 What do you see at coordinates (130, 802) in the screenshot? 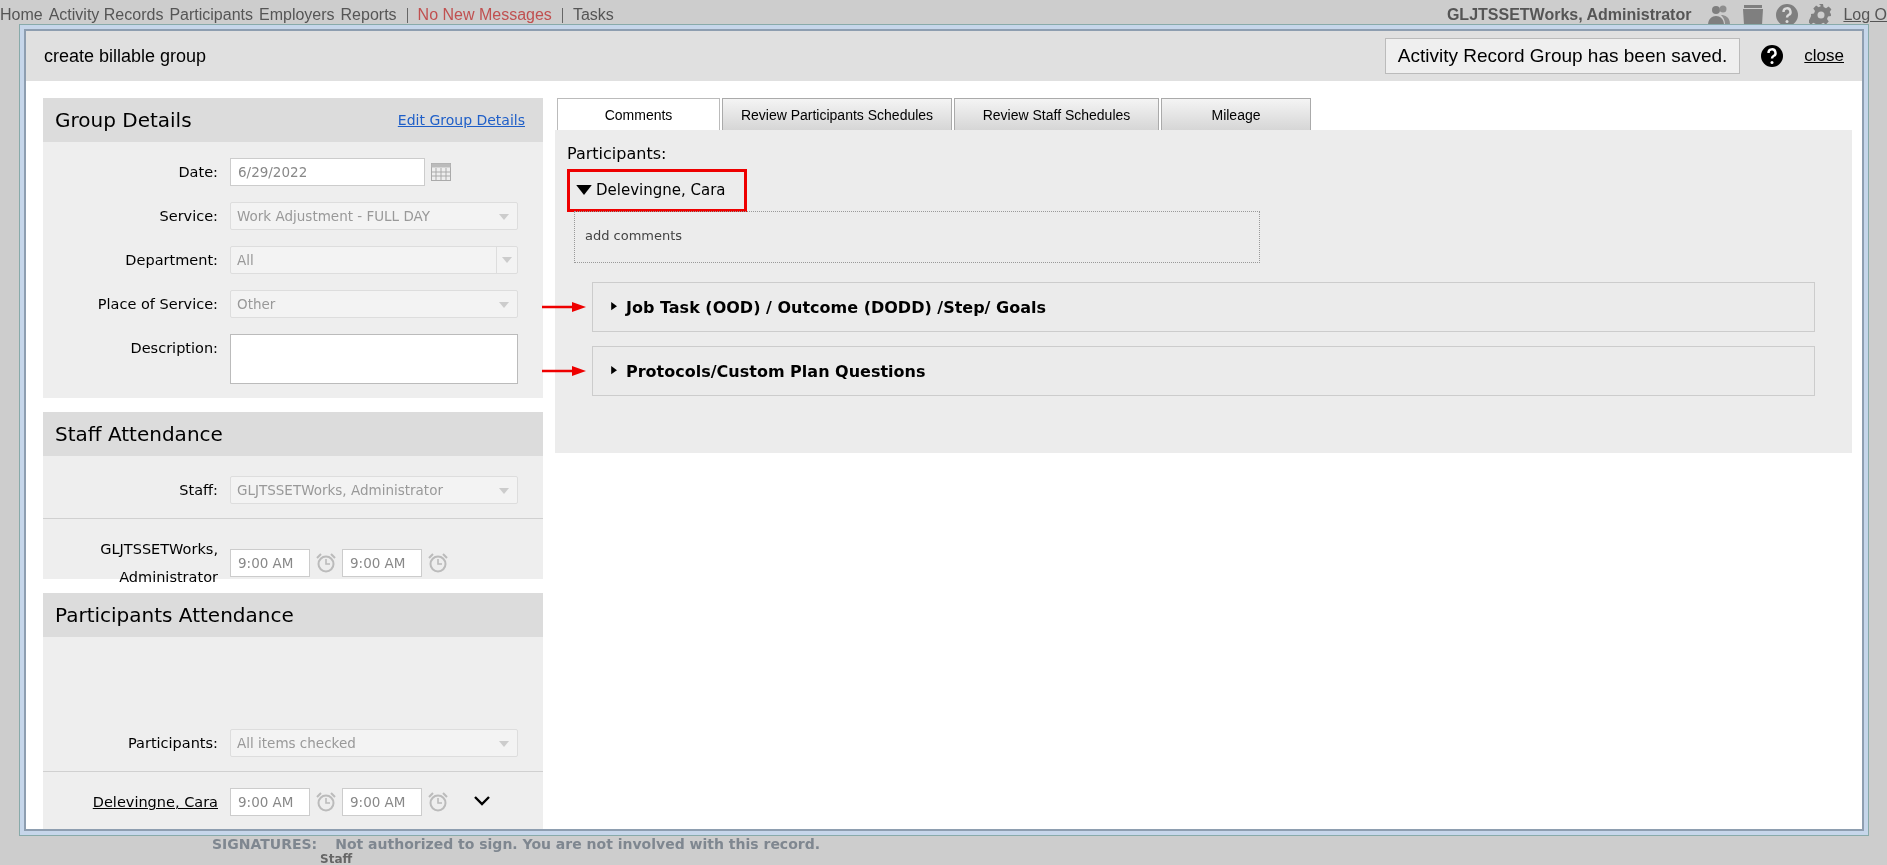
I see `participant-link: Delevingne, Cara` at bounding box center [130, 802].